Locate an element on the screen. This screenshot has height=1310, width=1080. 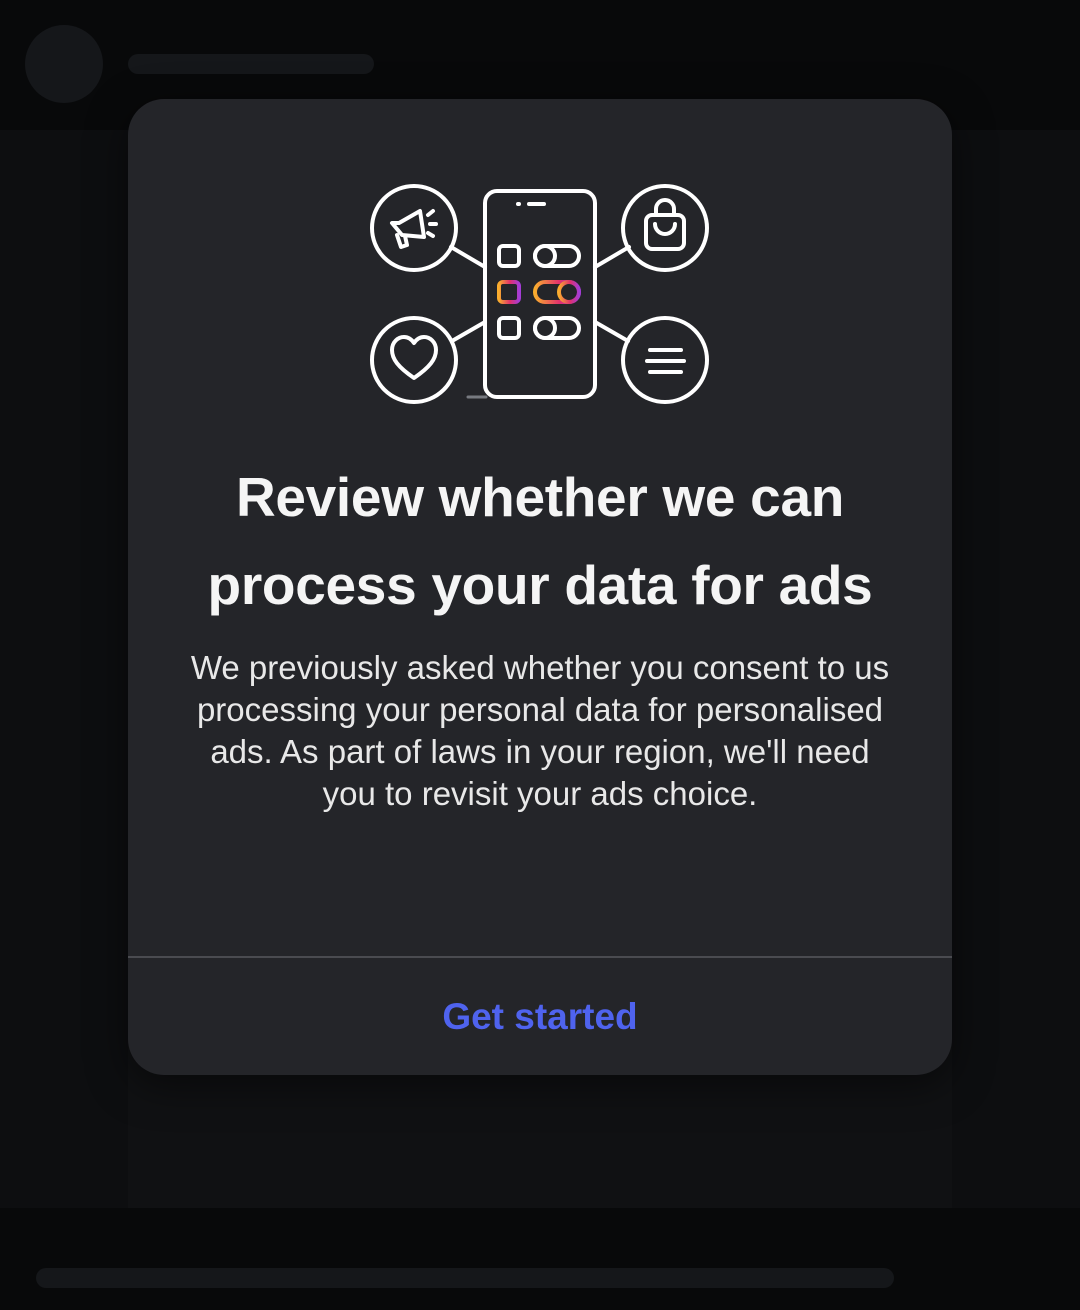
heart-icon is located at coordinates (414, 360).